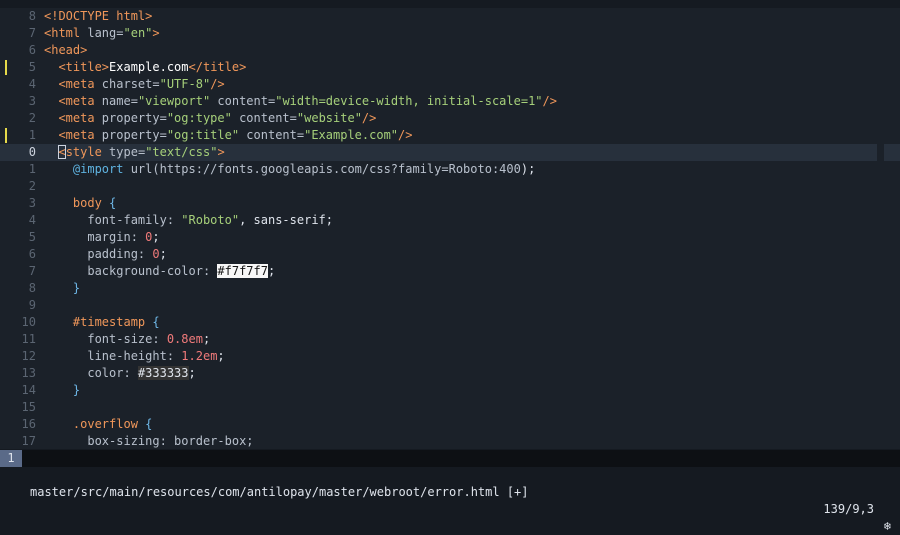 The width and height of the screenshot is (900, 535). What do you see at coordinates (80, 203) in the screenshot?
I see `code-text: body {` at bounding box center [80, 203].